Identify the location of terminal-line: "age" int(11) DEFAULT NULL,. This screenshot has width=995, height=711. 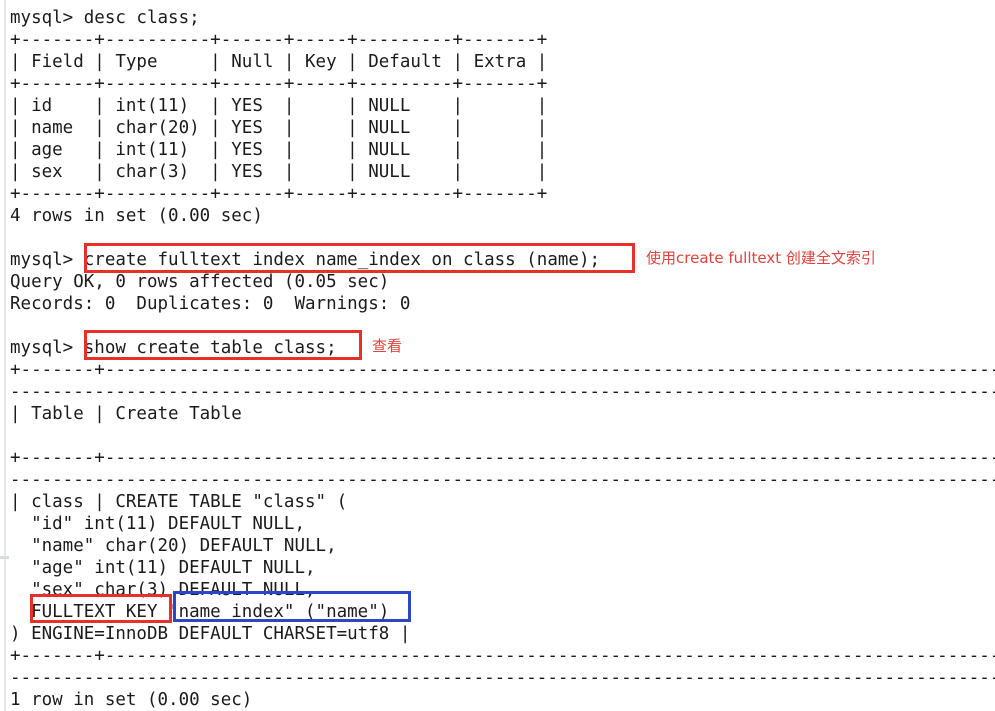
(163, 568).